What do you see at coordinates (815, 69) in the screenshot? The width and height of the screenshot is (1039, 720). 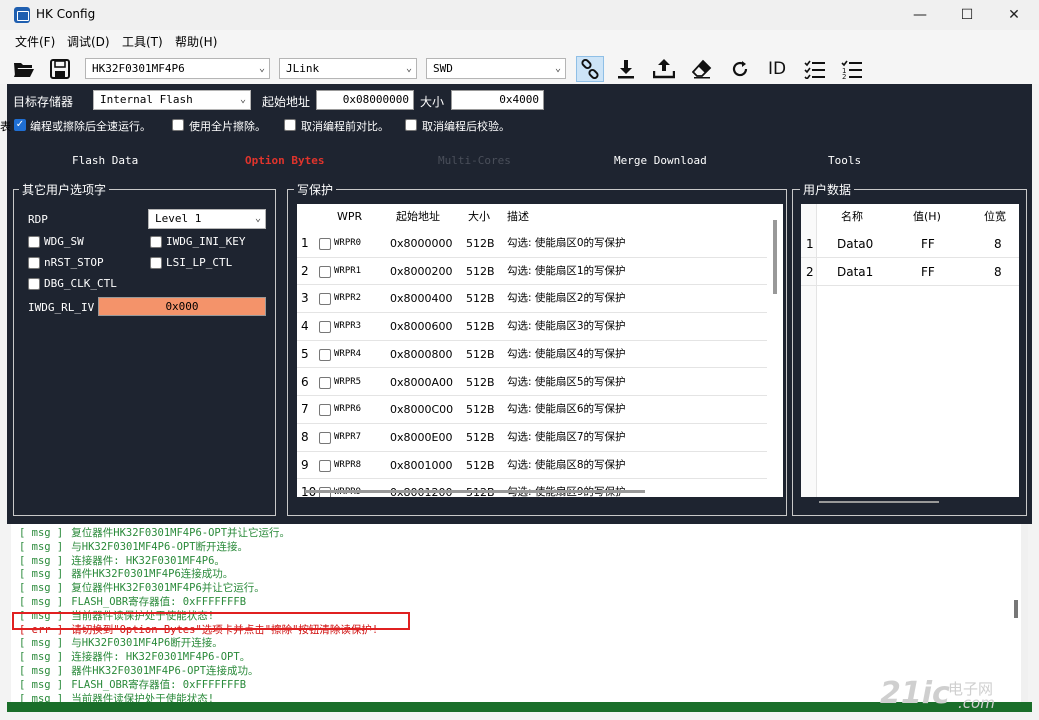 I see `checklist-icon` at bounding box center [815, 69].